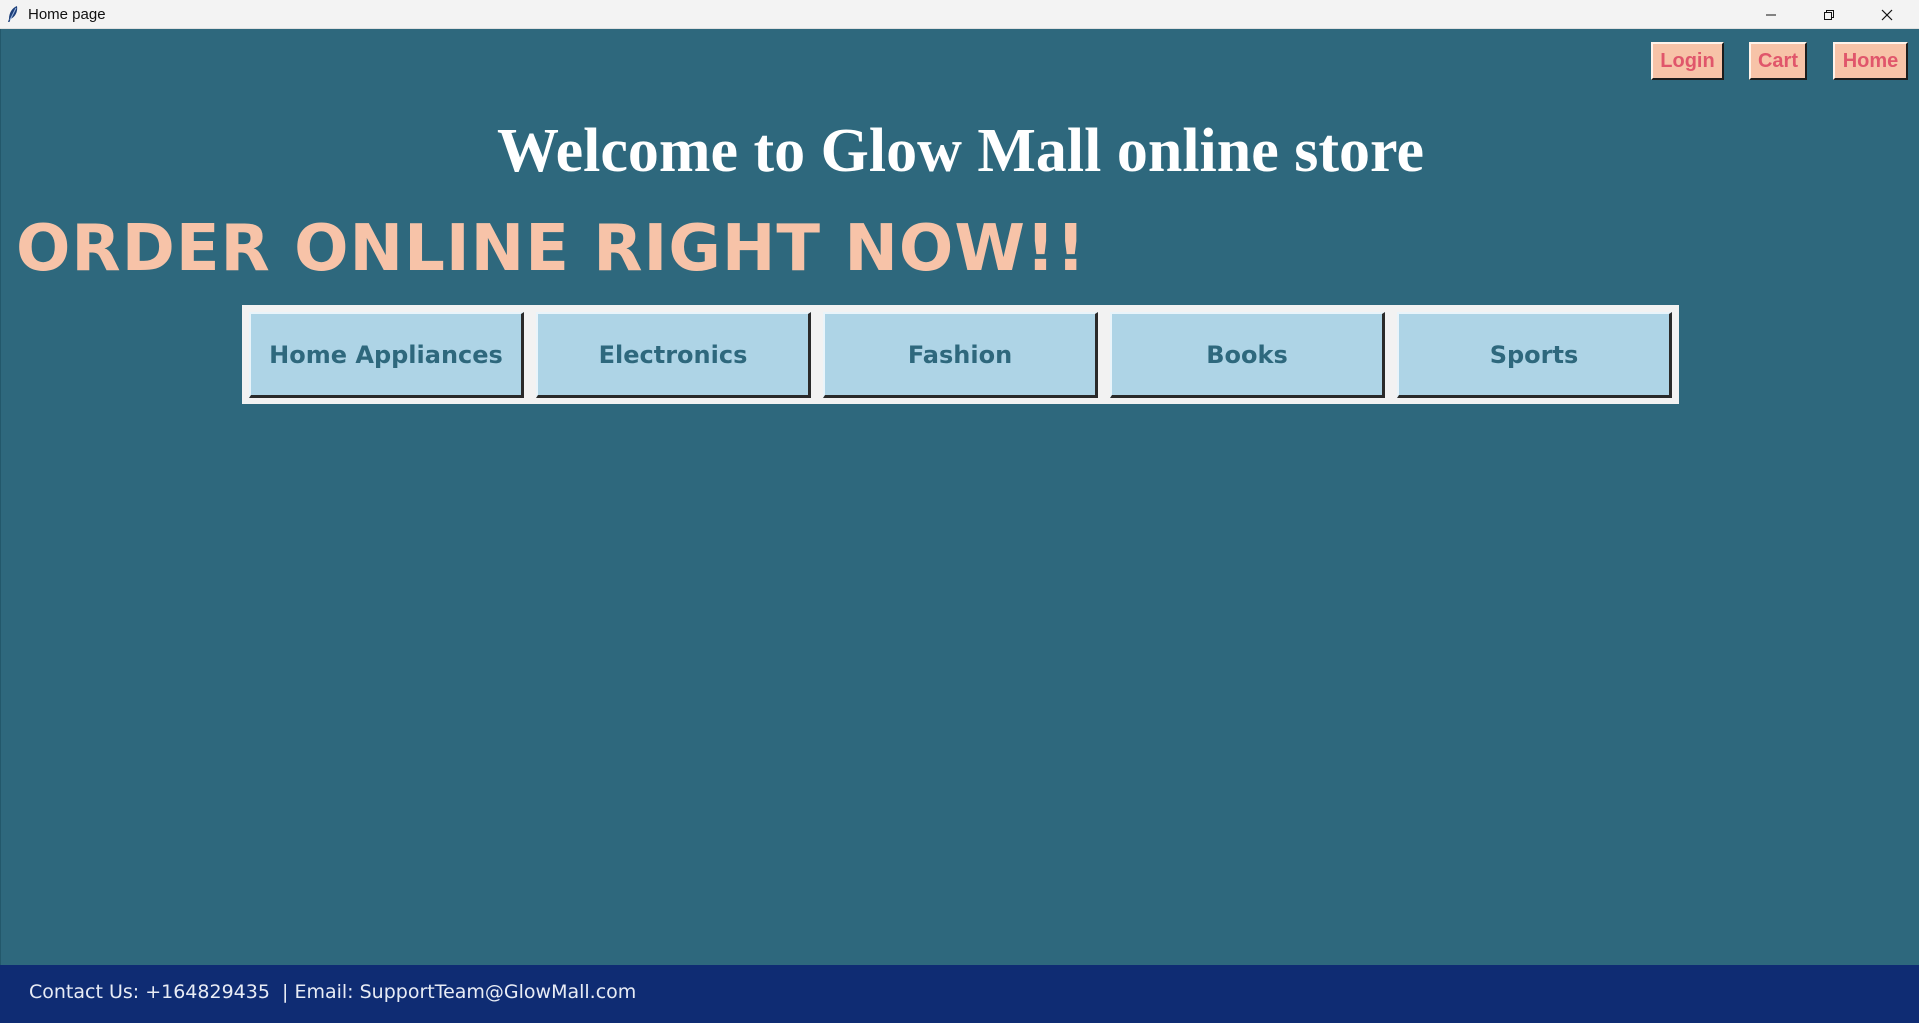  Describe the element at coordinates (1534, 355) in the screenshot. I see `category-sports-button: Sports` at that location.